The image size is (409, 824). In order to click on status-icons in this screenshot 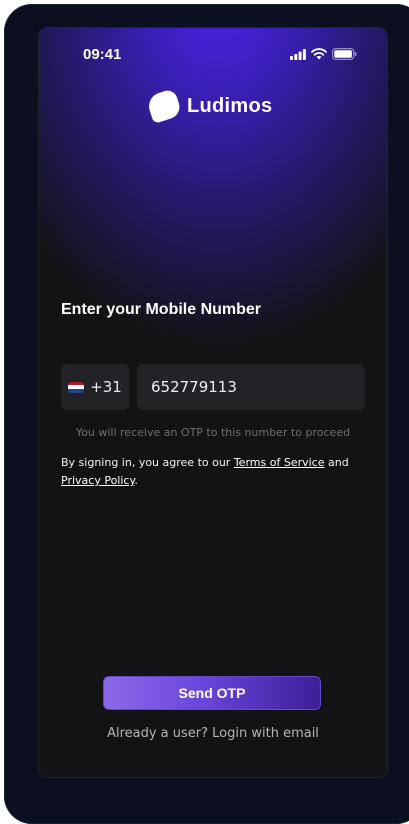, I will do `click(323, 54)`.